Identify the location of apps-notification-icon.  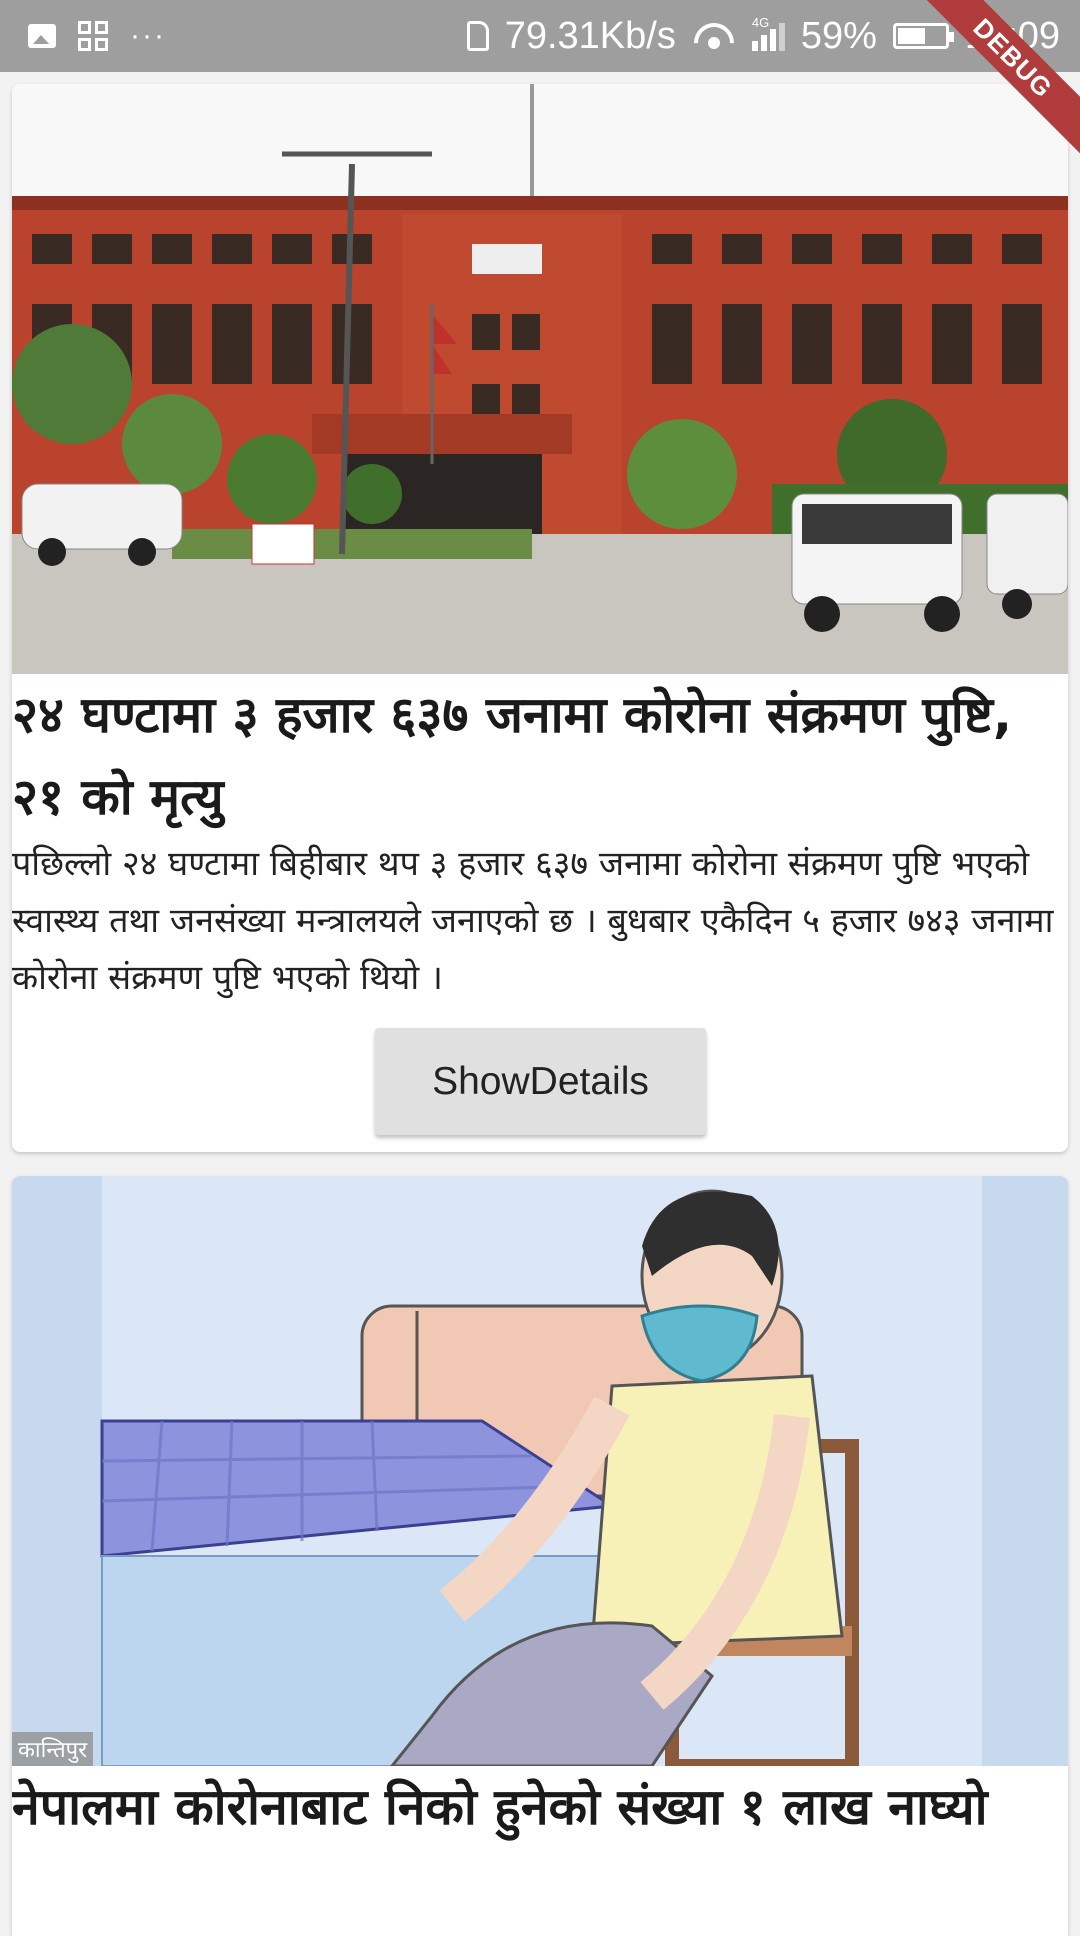
(93, 36).